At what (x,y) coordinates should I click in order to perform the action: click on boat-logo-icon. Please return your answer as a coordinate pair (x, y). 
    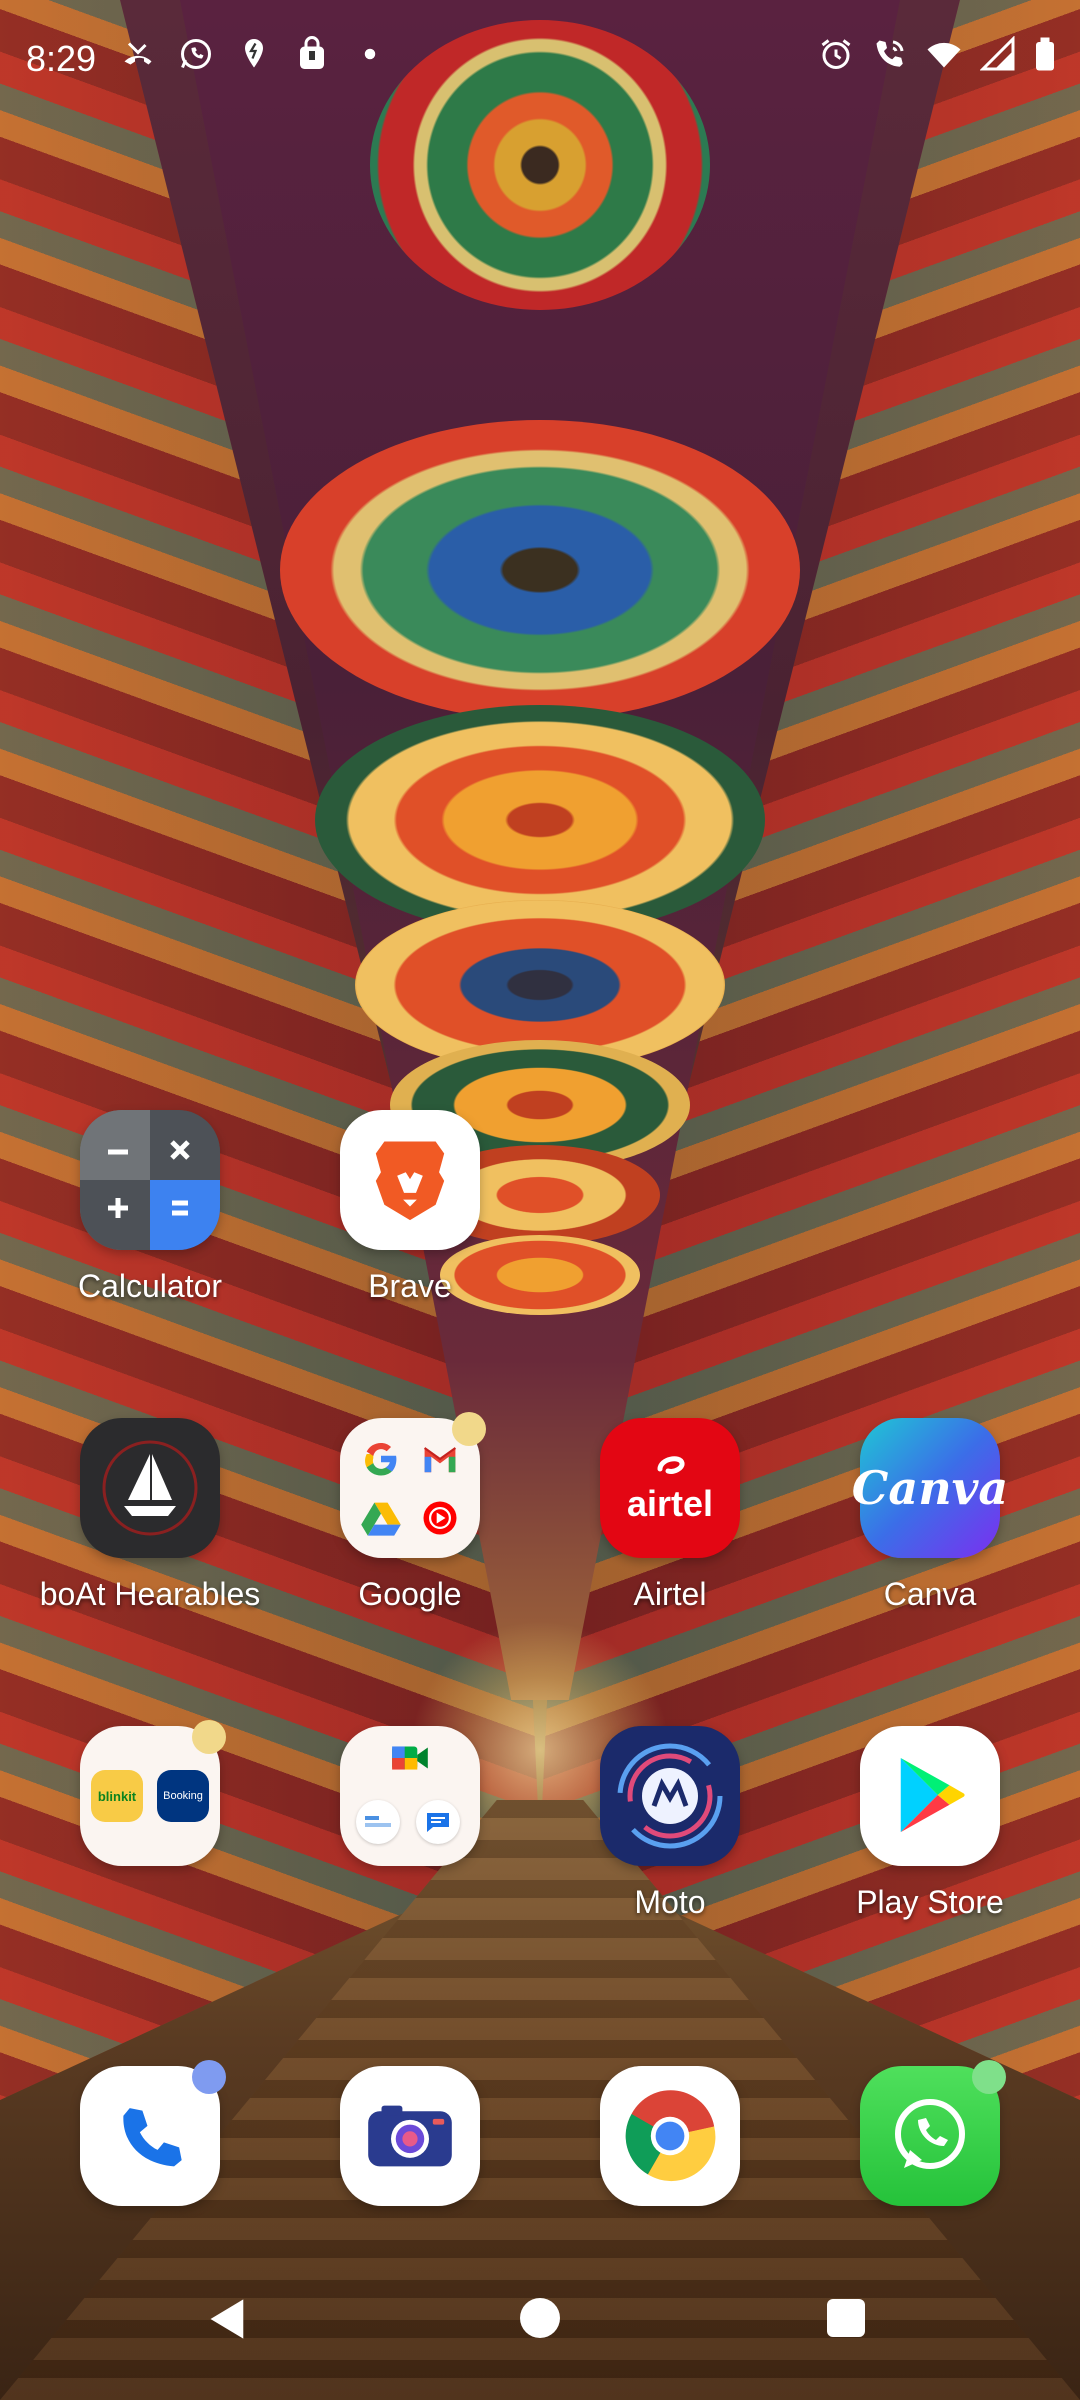
    Looking at the image, I should click on (150, 1488).